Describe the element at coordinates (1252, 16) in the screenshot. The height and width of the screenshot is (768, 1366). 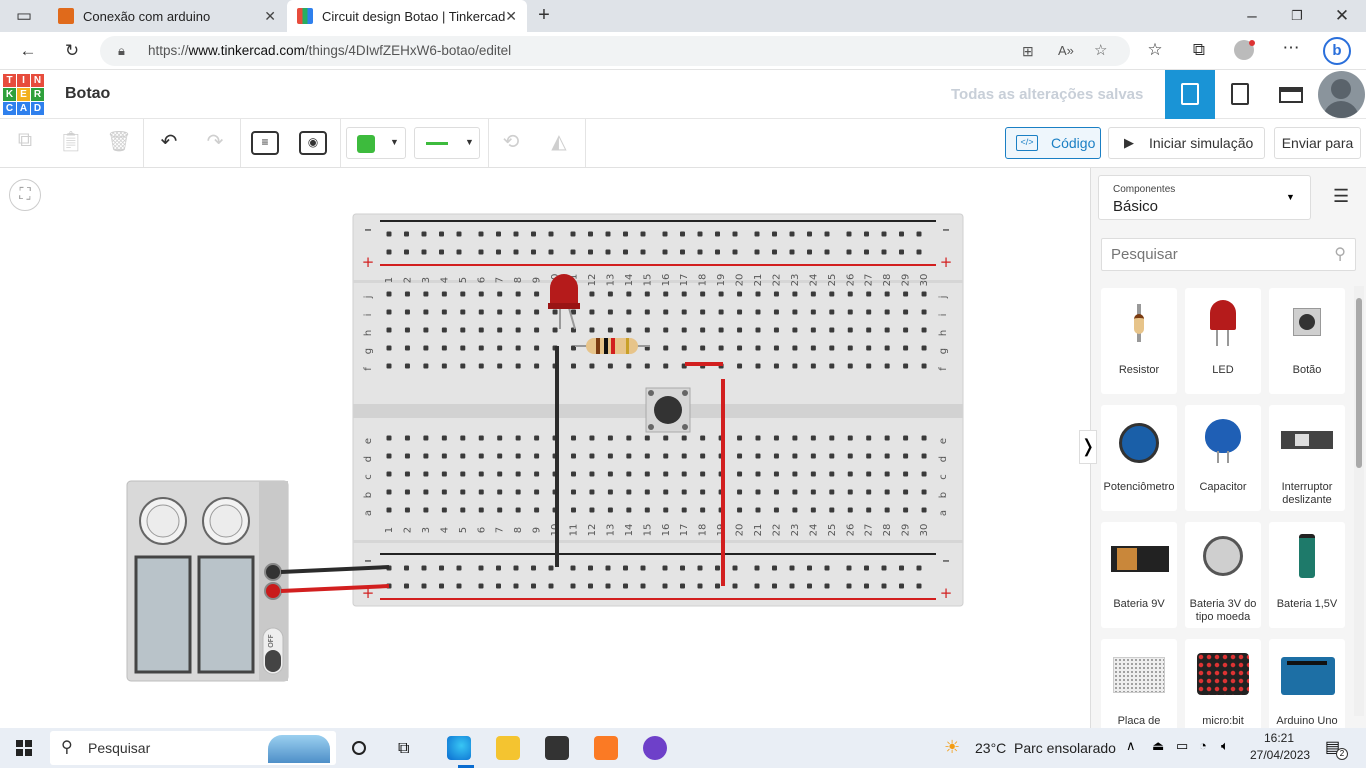
I see `minimize-icon: –` at that location.